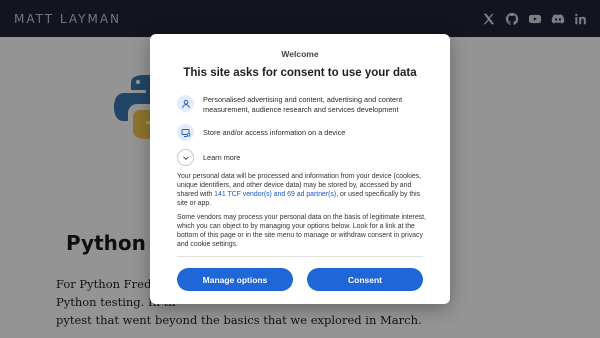 This screenshot has height=338, width=600. Describe the element at coordinates (302, 157) in the screenshot. I see `learn-more-toggle: Learn more` at that location.